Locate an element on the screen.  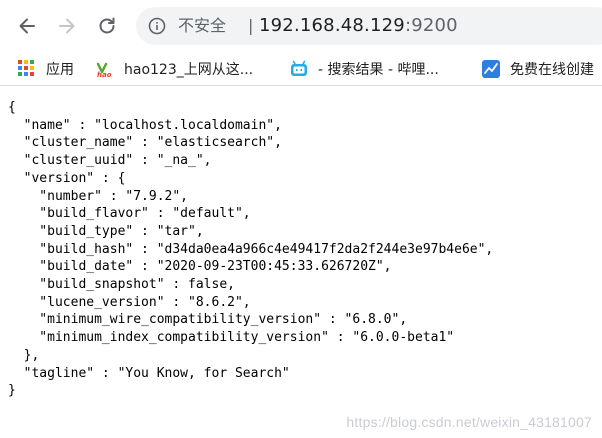
json-line: "tagline" : "You Know, for Search" is located at coordinates (149, 373).